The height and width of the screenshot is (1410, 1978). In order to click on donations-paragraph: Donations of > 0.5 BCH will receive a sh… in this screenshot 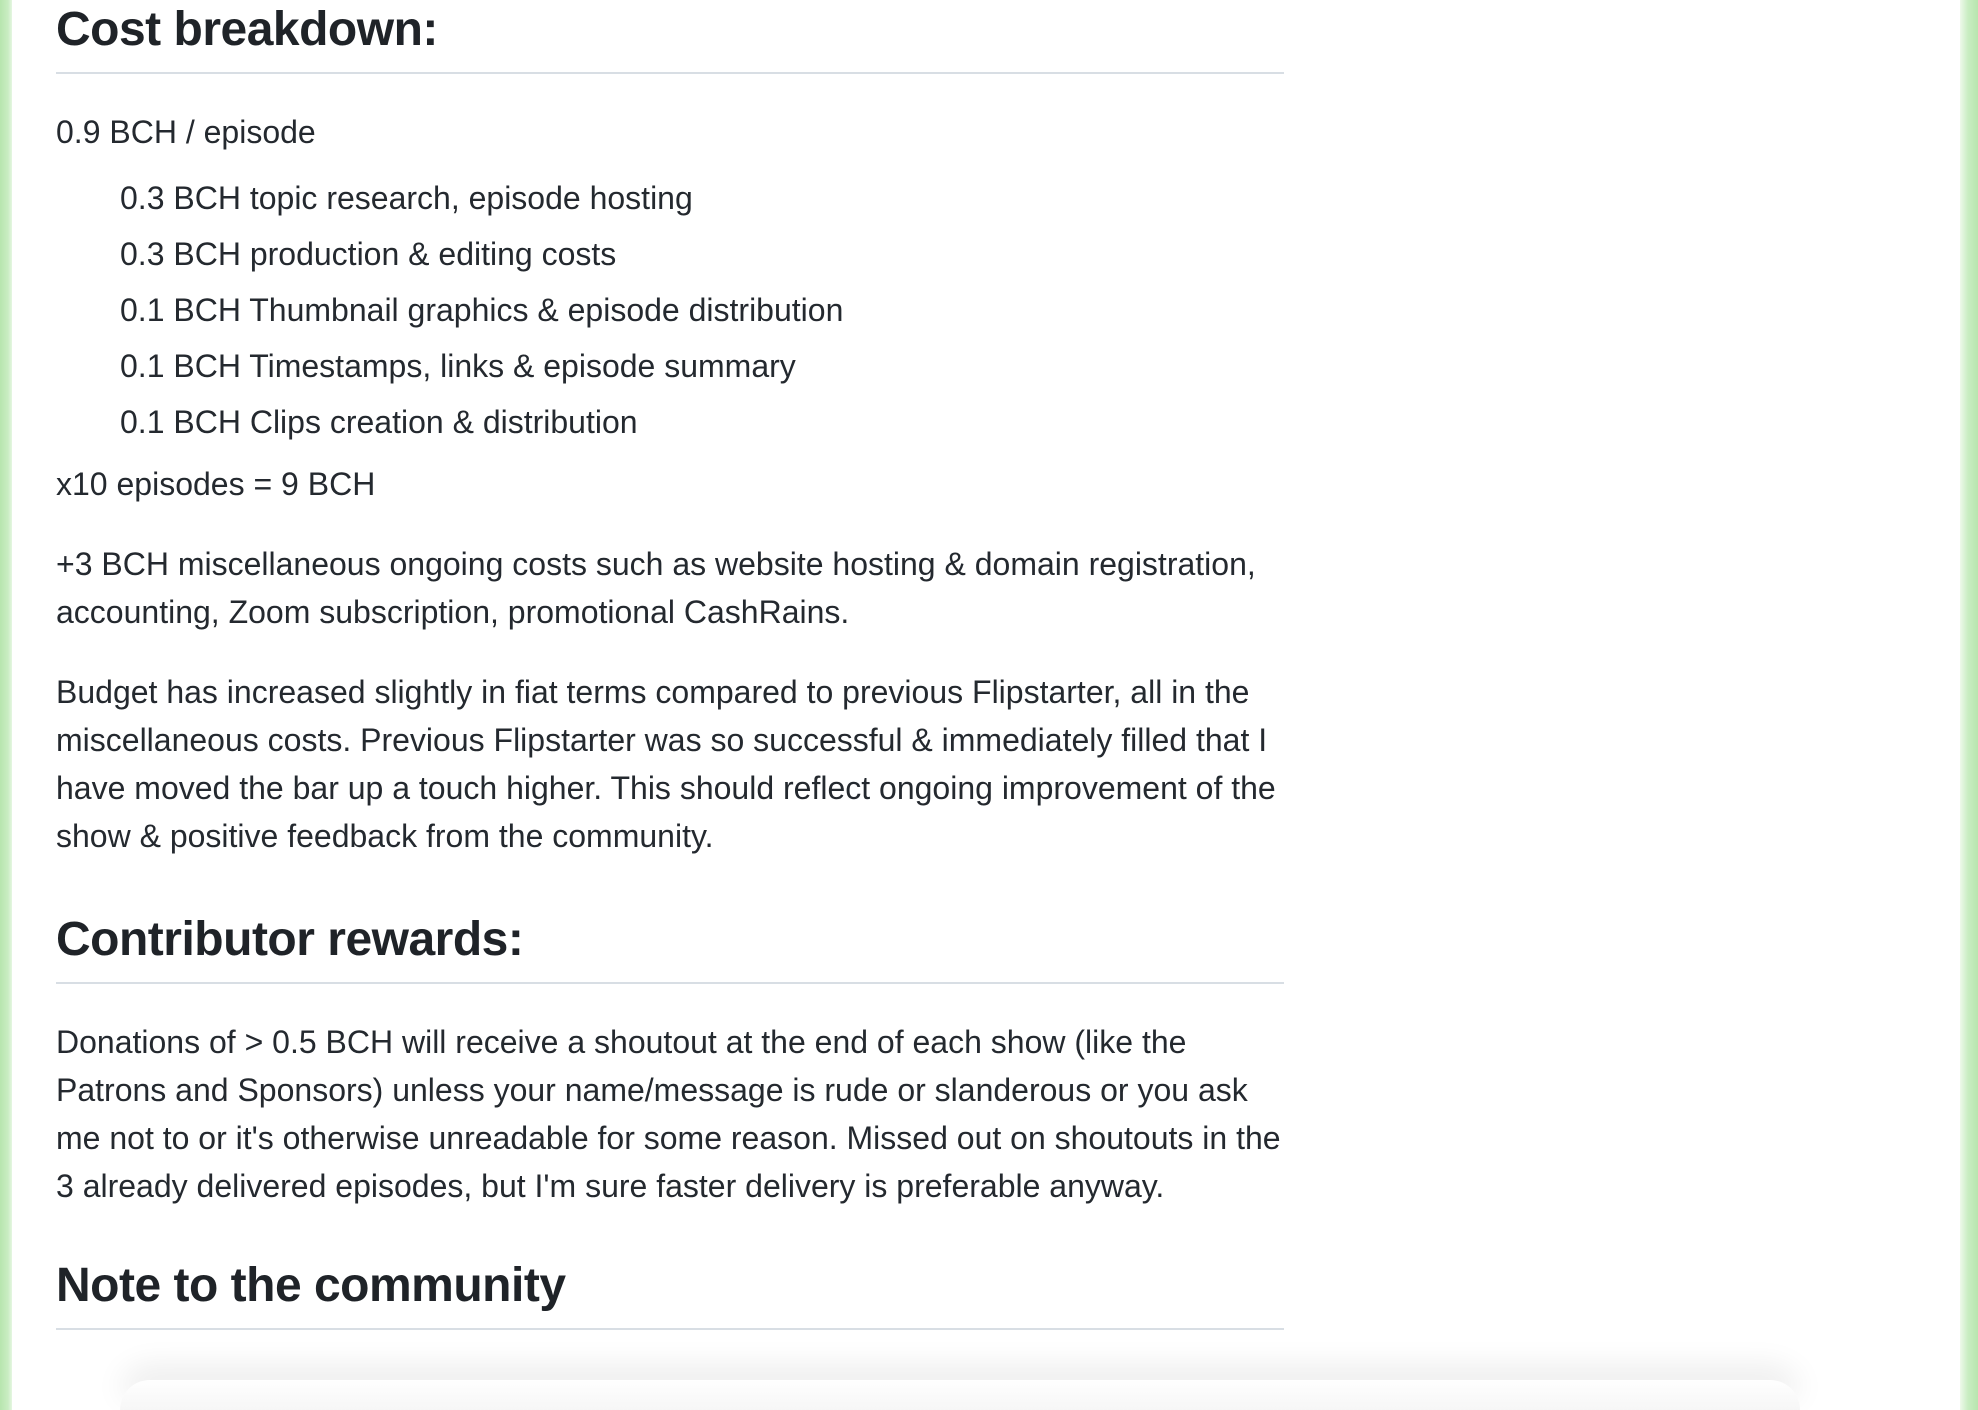, I will do `click(668, 1114)`.